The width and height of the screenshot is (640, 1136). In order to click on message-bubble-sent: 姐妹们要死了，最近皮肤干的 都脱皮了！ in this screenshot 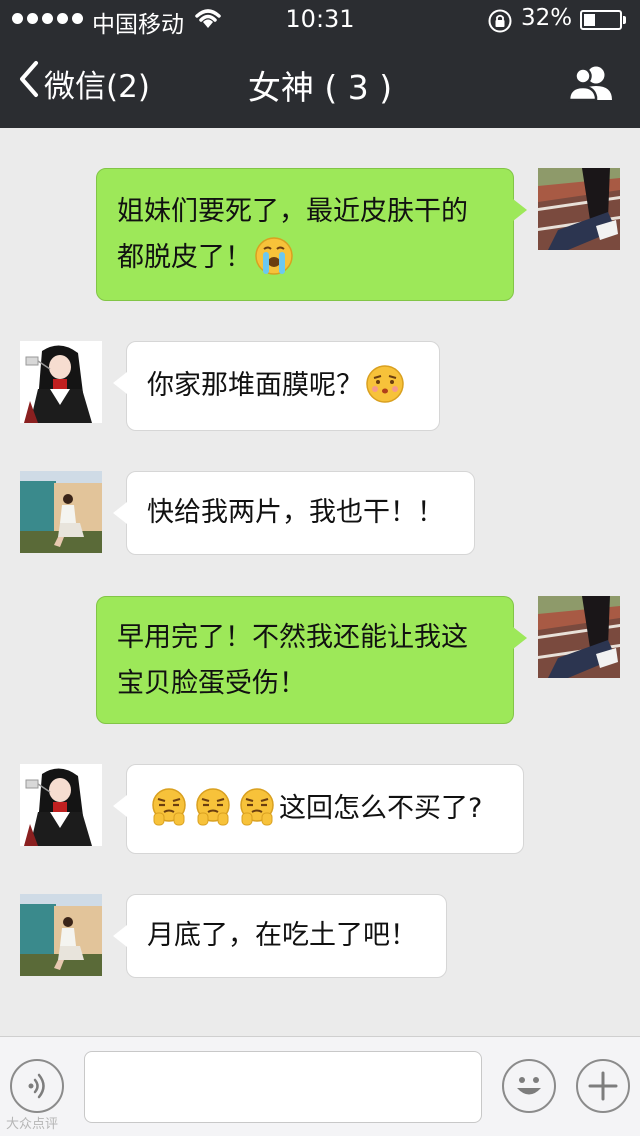, I will do `click(311, 234)`.